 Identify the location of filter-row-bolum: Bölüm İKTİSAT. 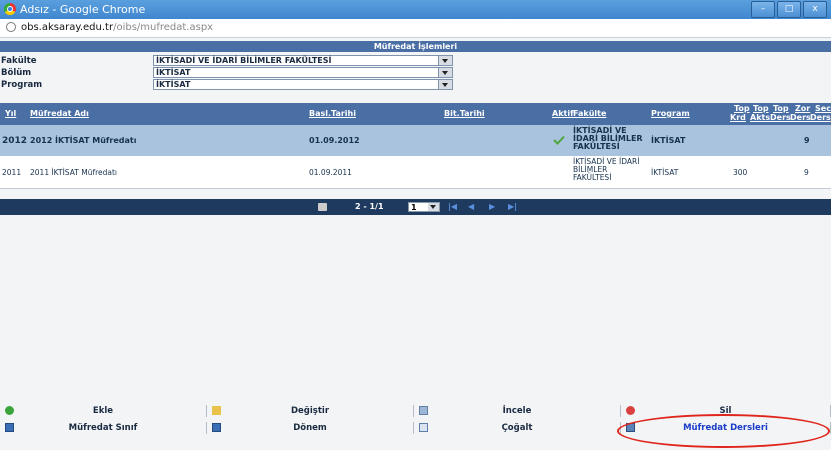
(415, 73).